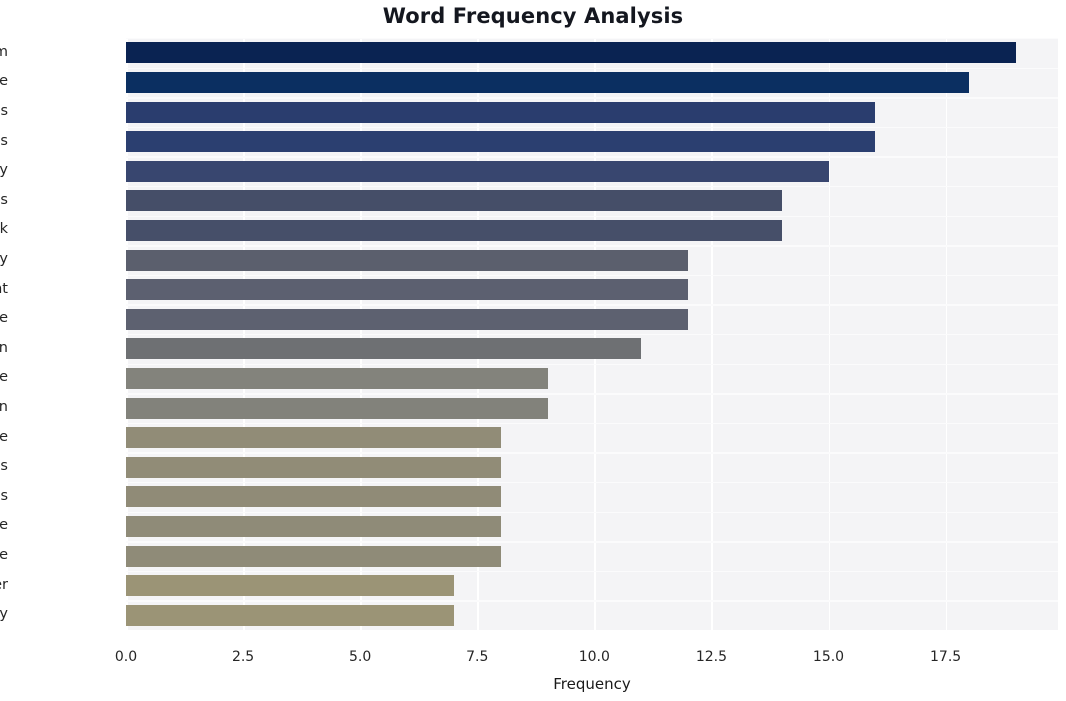 Image resolution: width=1066 pixels, height=701 pixels. What do you see at coordinates (4, 318) in the screenshot?
I see `y-axis-tick-label: people` at bounding box center [4, 318].